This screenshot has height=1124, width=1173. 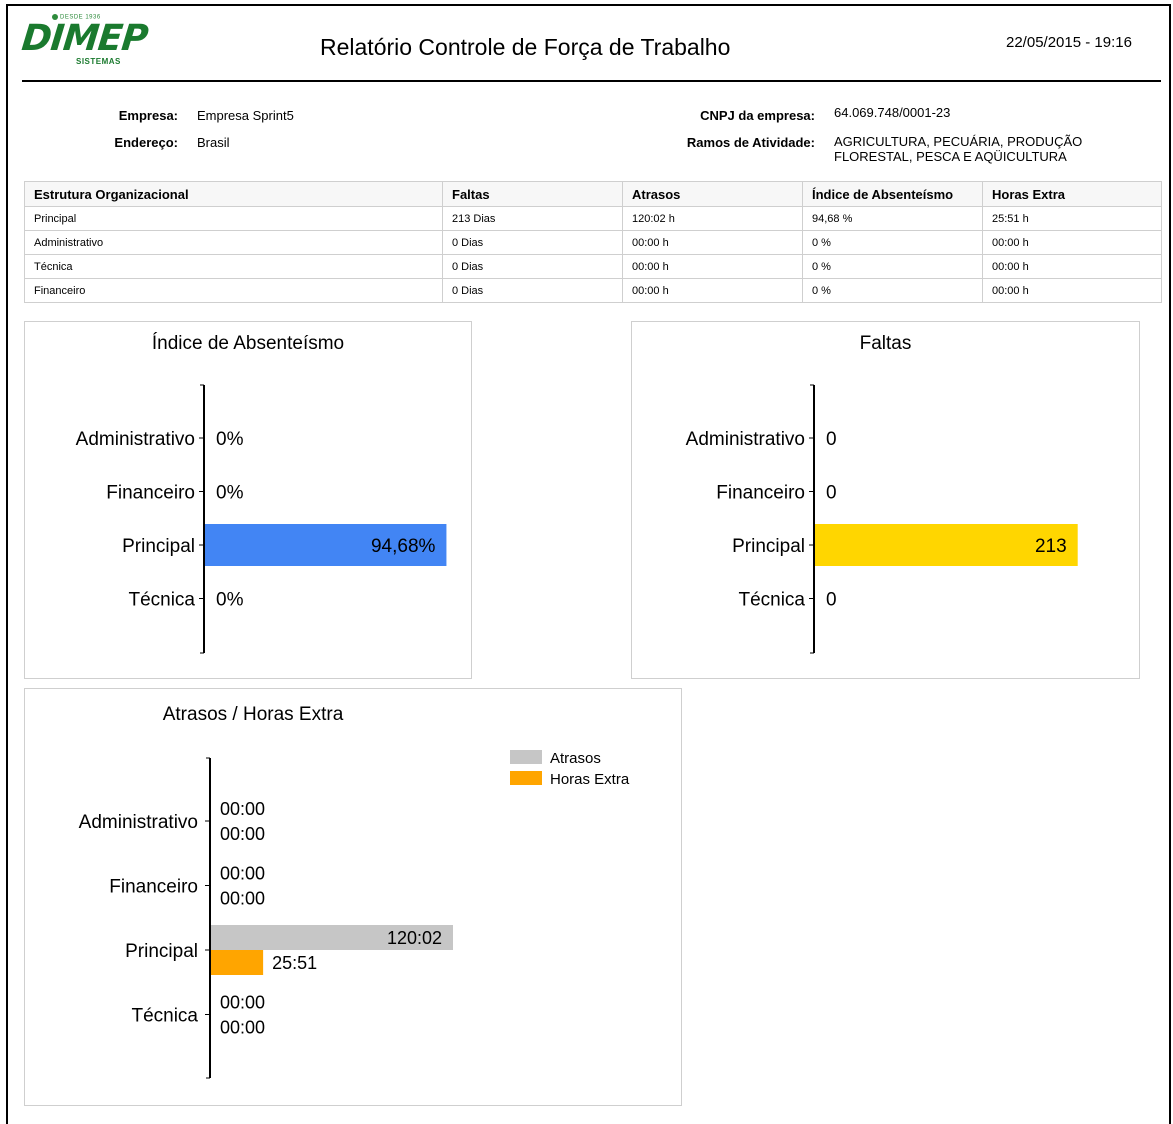 I want to click on col-header-faltas: Faltas, so click(x=532, y=194).